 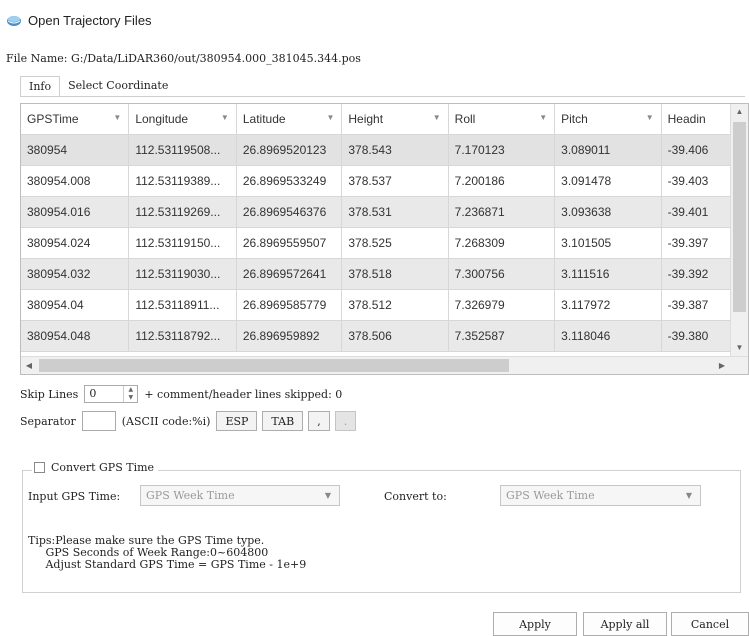 What do you see at coordinates (502, 181) in the screenshot?
I see `table-cell: 7.200186` at bounding box center [502, 181].